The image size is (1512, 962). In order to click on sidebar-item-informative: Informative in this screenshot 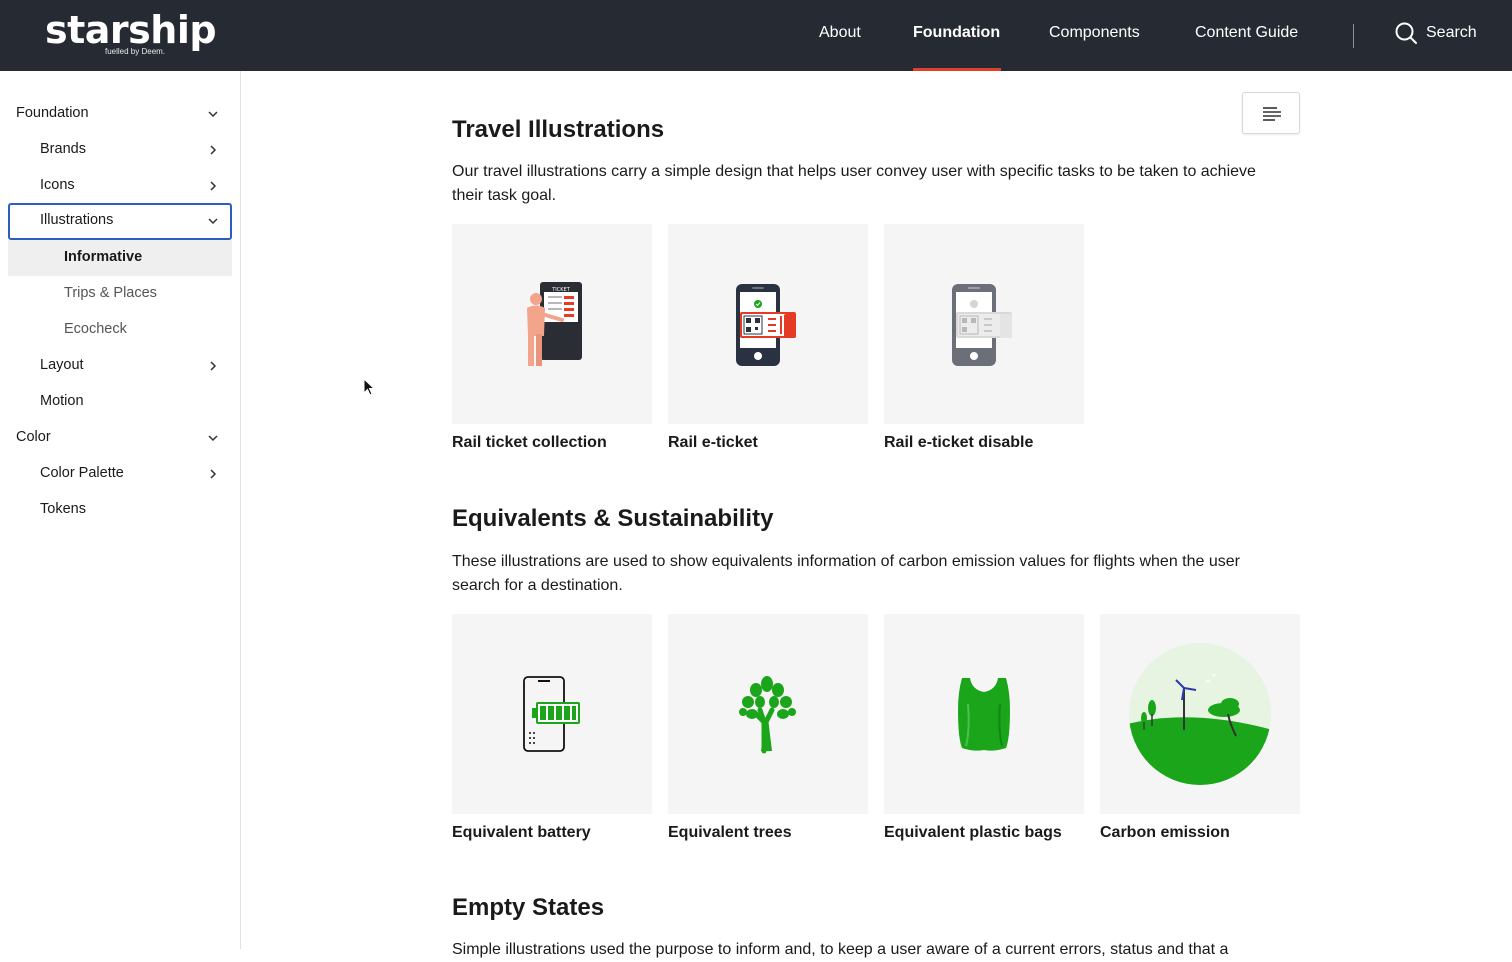, I will do `click(120, 258)`.